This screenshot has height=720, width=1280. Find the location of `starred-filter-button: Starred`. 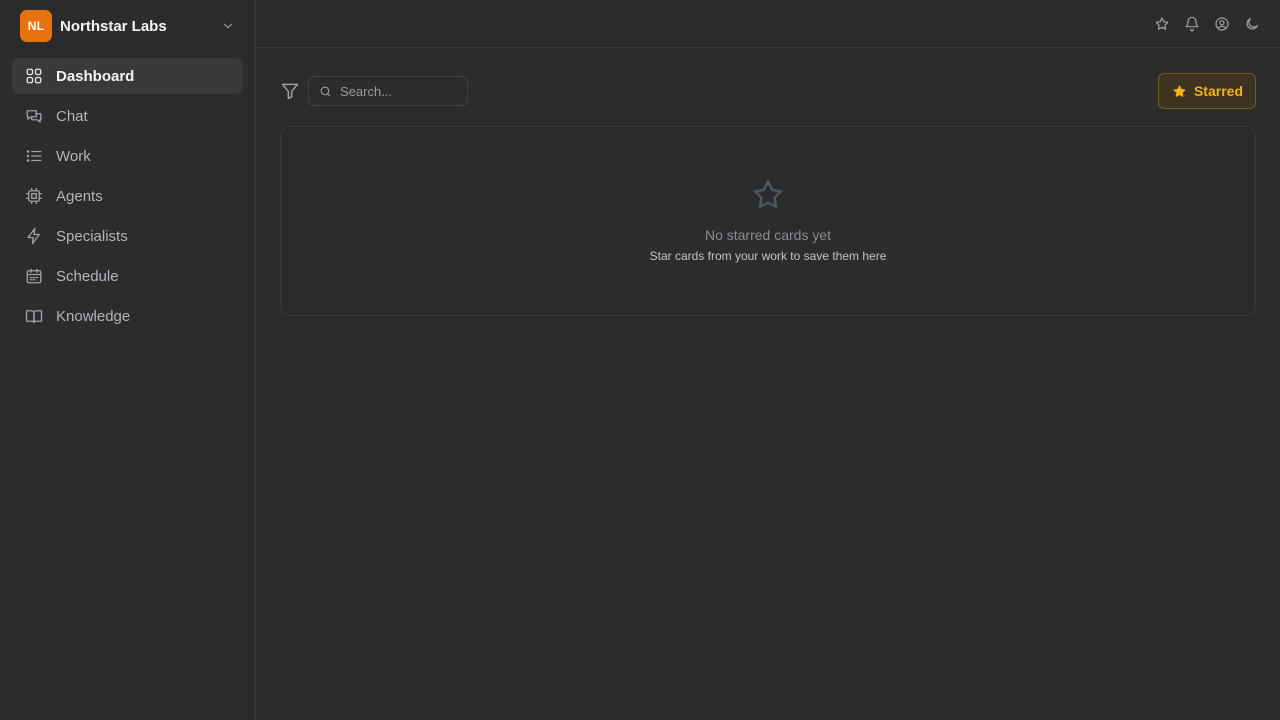

starred-filter-button: Starred is located at coordinates (1206, 91).